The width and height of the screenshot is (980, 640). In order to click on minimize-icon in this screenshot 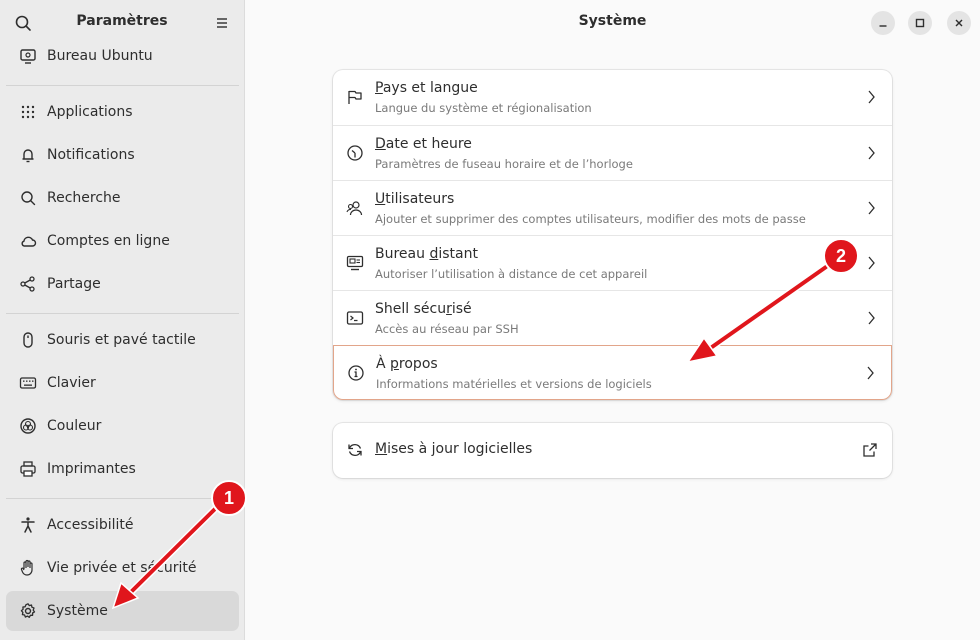, I will do `click(883, 26)`.